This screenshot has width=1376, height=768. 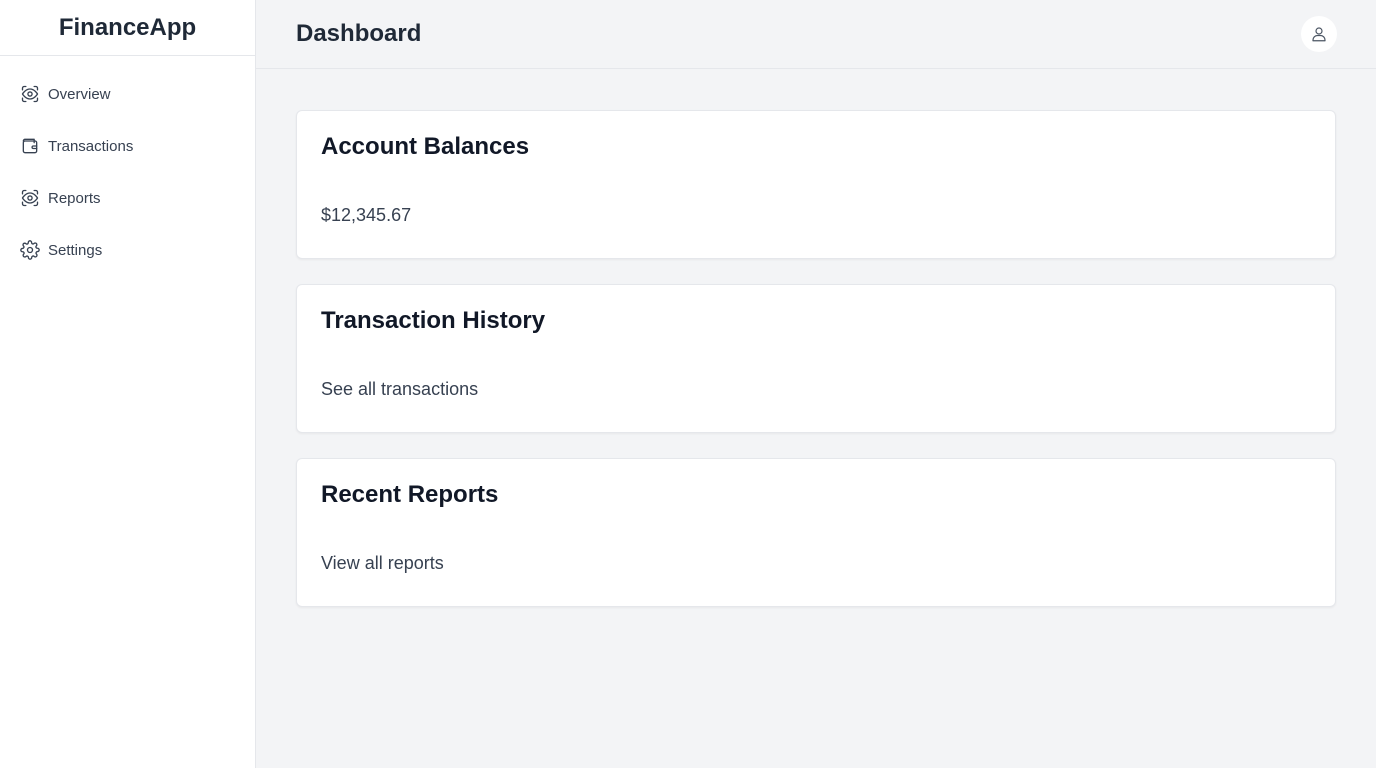 I want to click on sidebar-item-reports: Reports, so click(x=127, y=198).